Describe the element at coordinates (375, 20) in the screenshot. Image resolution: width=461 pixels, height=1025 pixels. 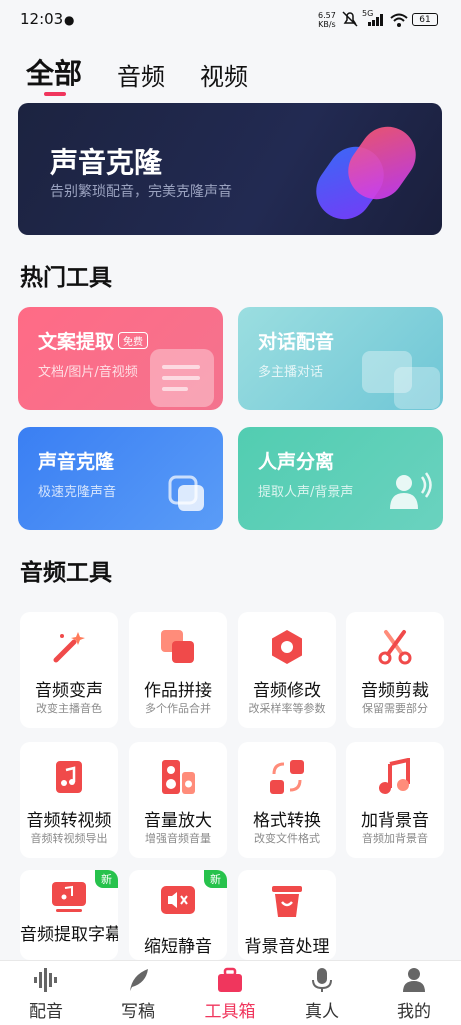
I see `signal-icon` at that location.